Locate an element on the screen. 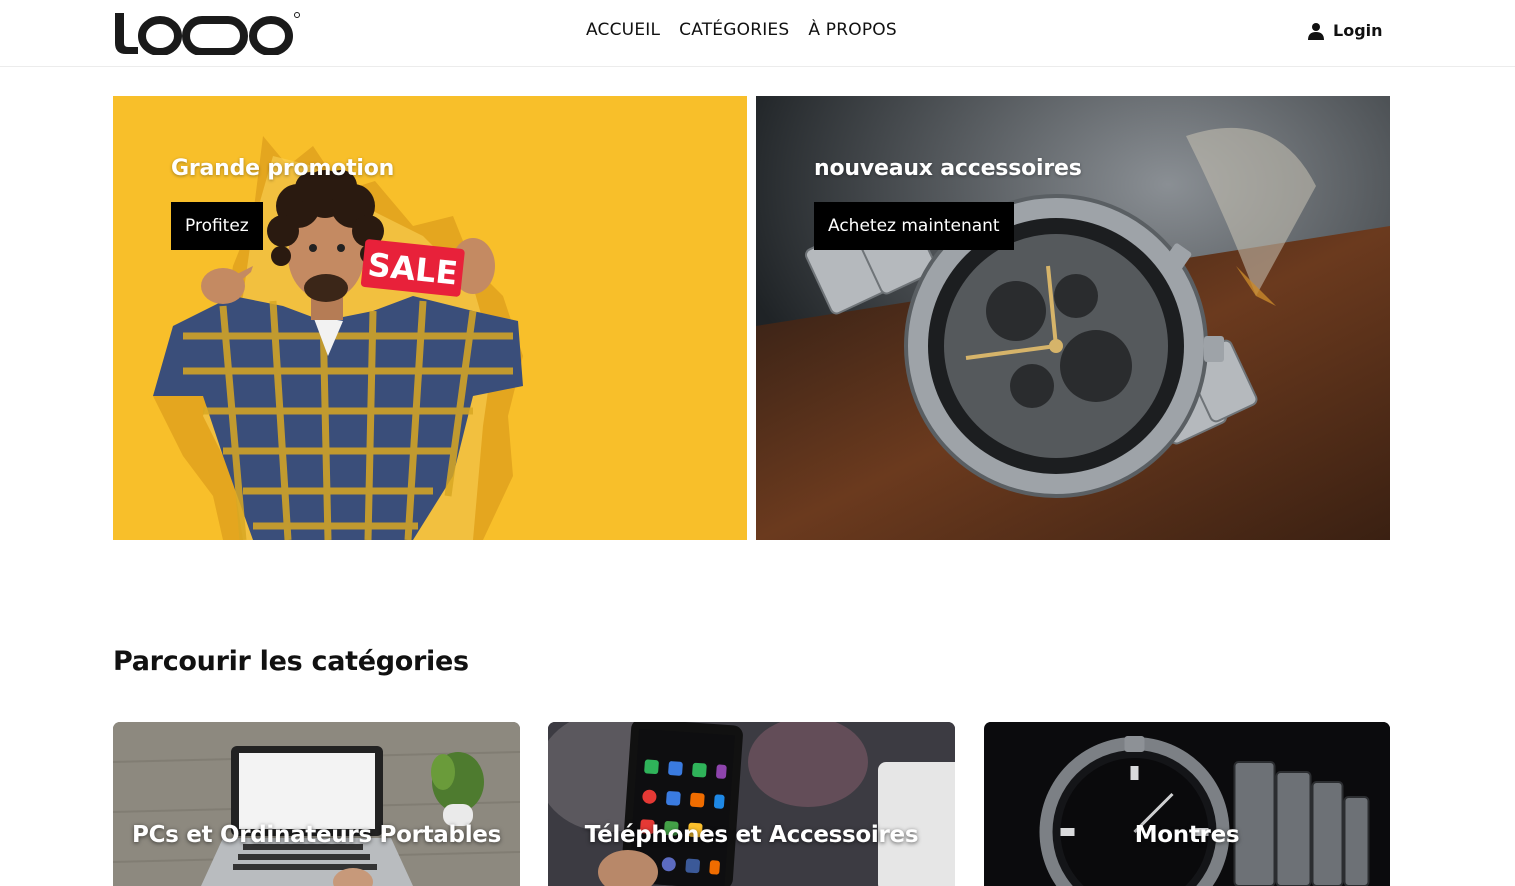 Image resolution: width=1515 pixels, height=886 pixels. category-card-pcs: PCs et Ordinateurs Portables is located at coordinates (316, 804).